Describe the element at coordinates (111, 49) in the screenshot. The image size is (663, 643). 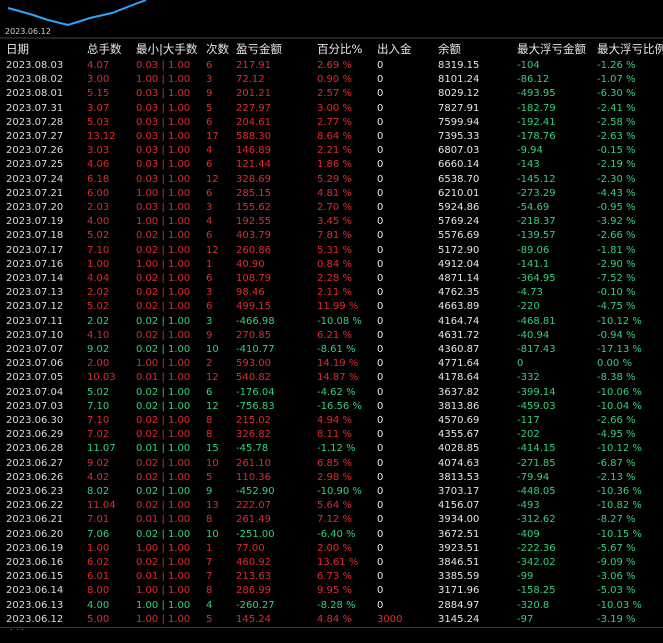
I see `header-total-lots: 总手数` at that location.